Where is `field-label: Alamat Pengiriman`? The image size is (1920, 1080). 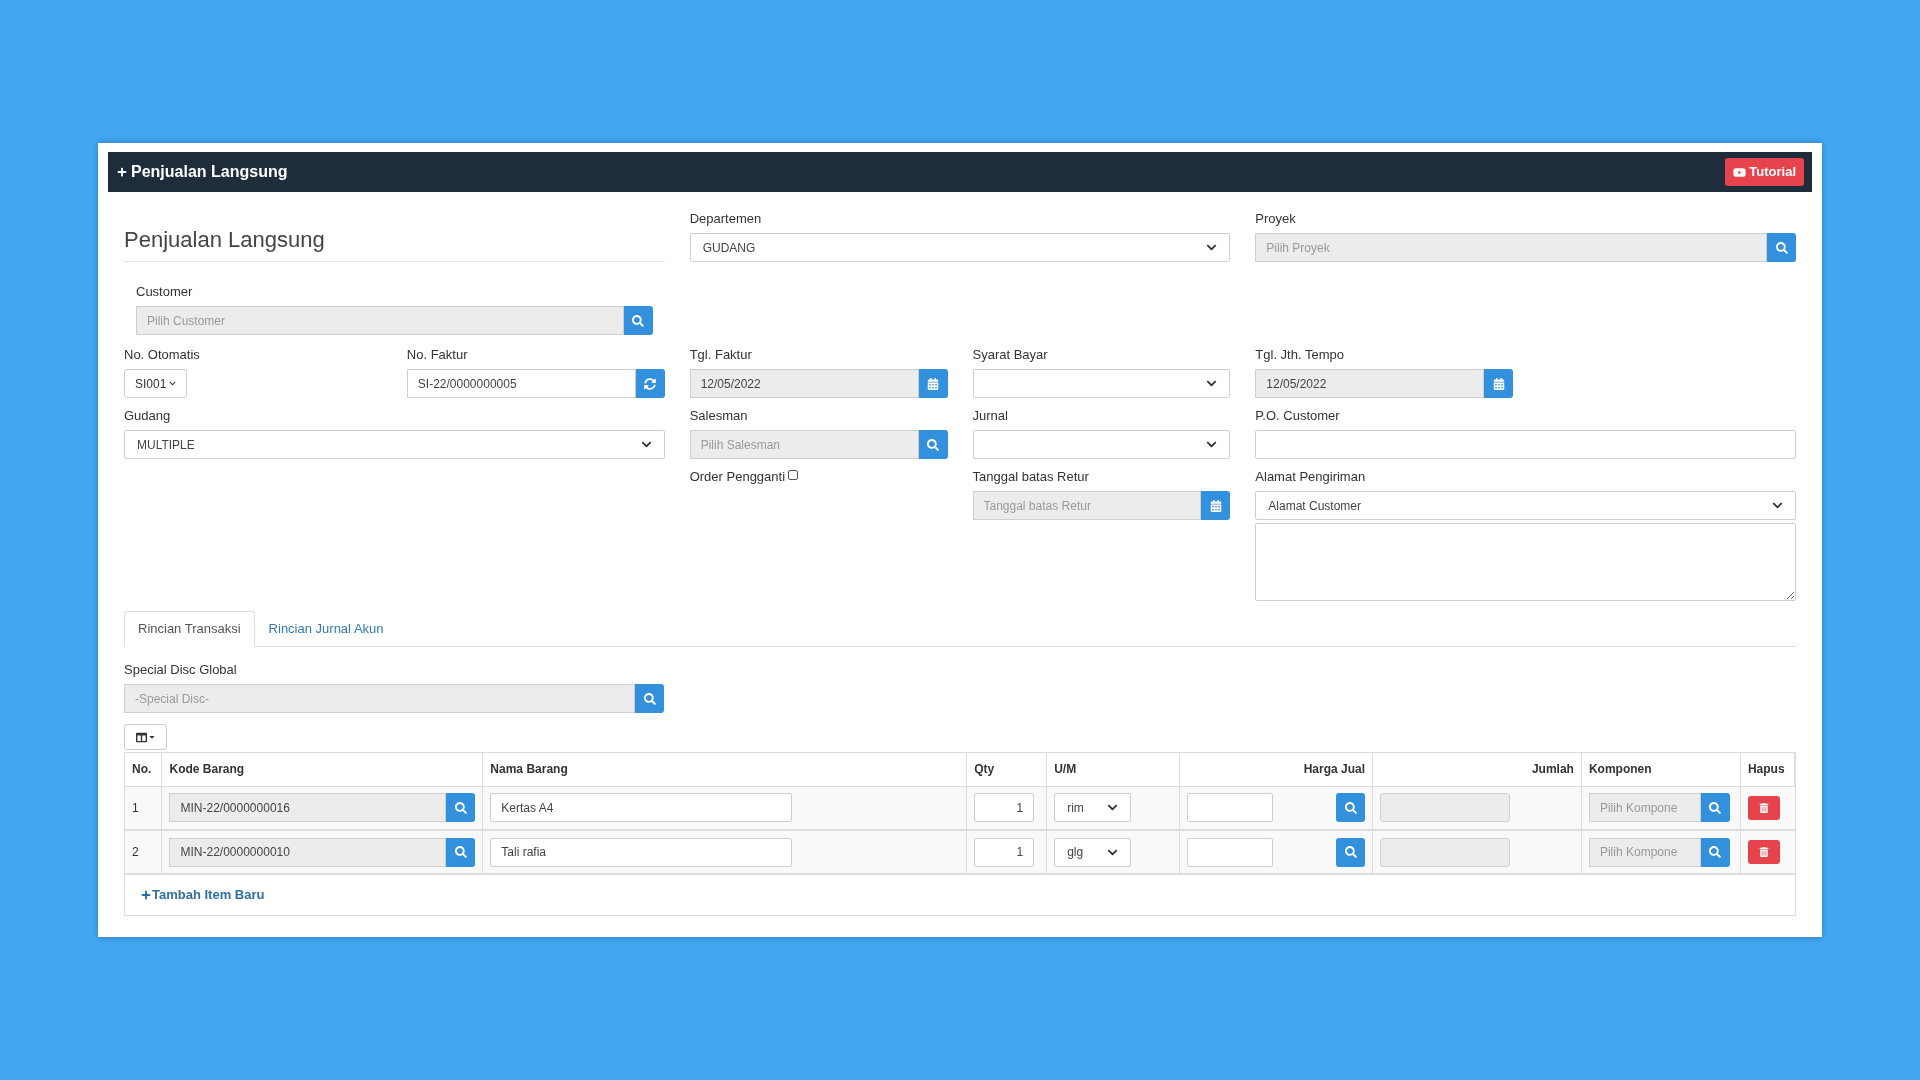
field-label: Alamat Pengiriman is located at coordinates (1310, 477).